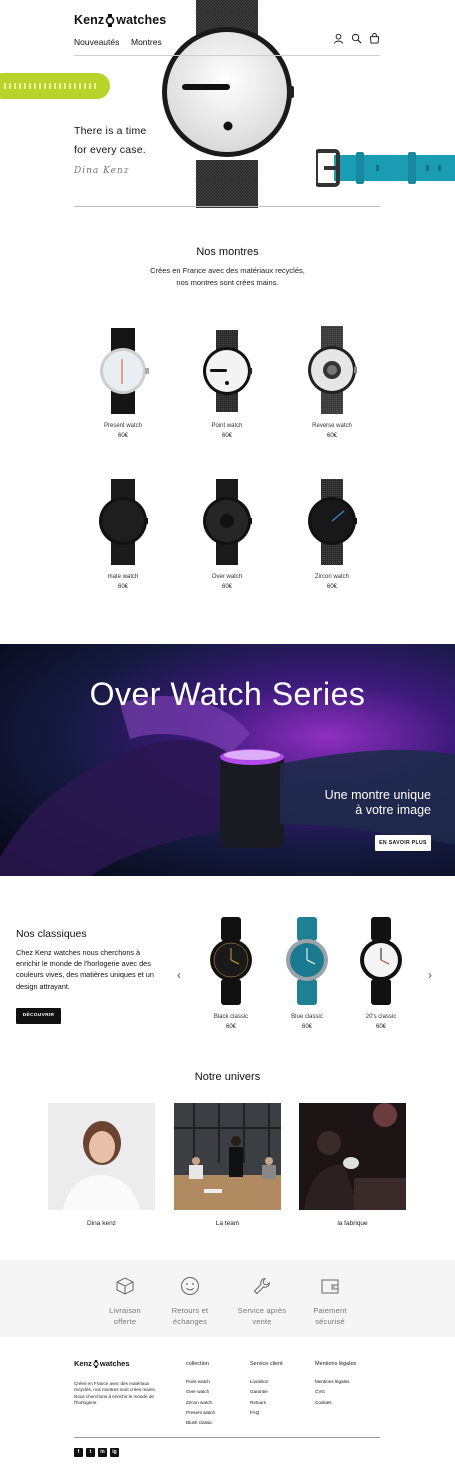 Image resolution: width=455 pixels, height=1476 pixels. Describe the element at coordinates (227, 1437) in the screenshot. I see `footer-divider` at that location.